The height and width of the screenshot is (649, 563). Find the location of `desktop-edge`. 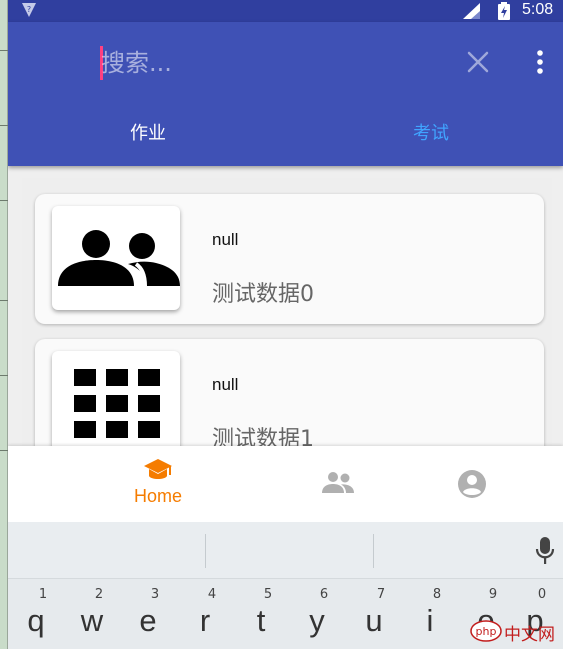

desktop-edge is located at coordinates (4, 324).